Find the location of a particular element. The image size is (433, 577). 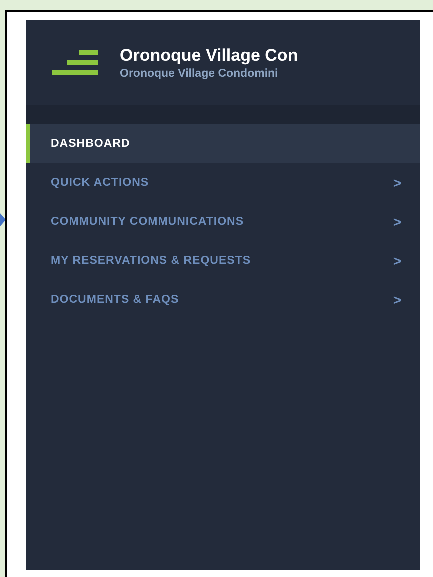

menu-item: MY RESERVATIONS & REQUESTS > is located at coordinates (223, 260).